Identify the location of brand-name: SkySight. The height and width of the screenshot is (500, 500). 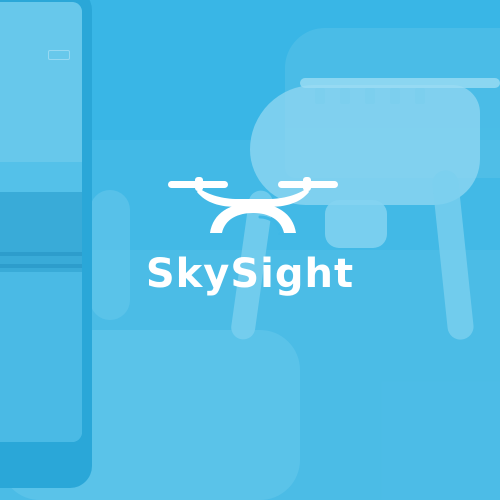
(250, 274).